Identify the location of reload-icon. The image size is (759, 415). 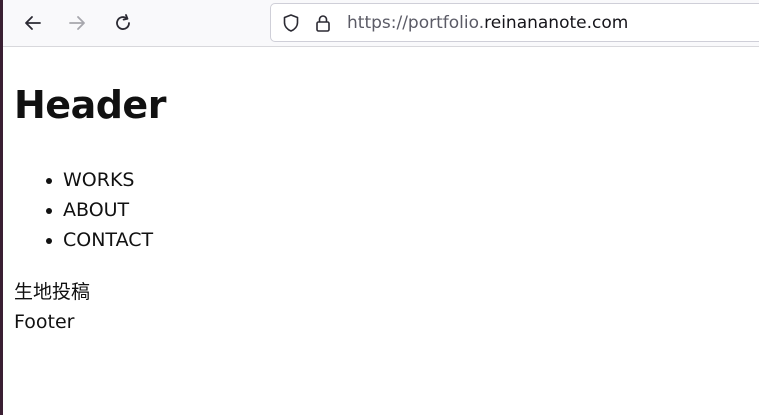
(123, 22).